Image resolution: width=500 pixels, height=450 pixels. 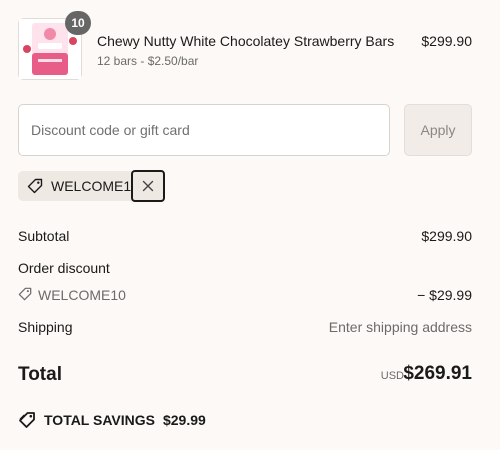 What do you see at coordinates (438, 130) in the screenshot?
I see `apply-button: Apply` at bounding box center [438, 130].